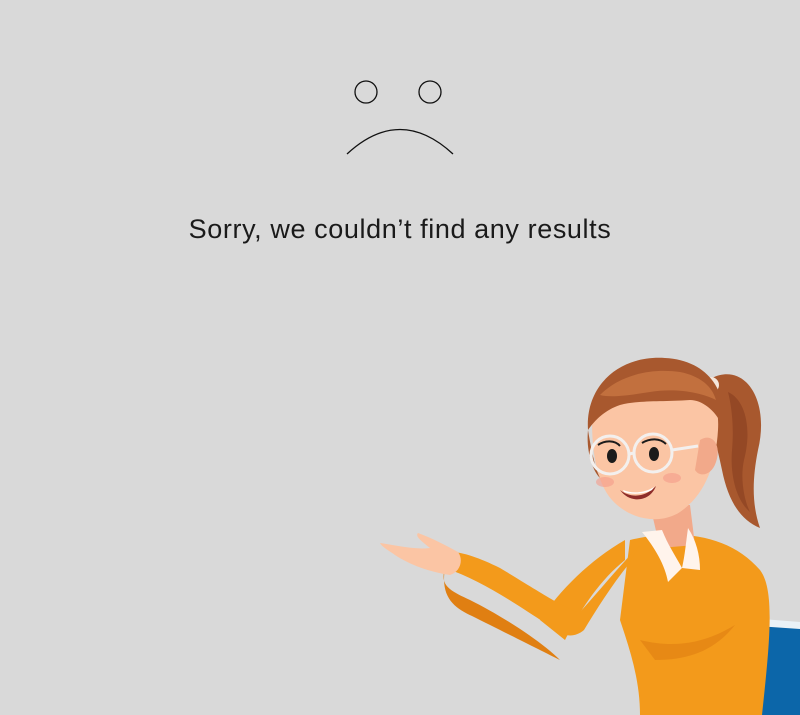 The image size is (800, 715). Describe the element at coordinates (420, 554) in the screenshot. I see `hand` at that location.